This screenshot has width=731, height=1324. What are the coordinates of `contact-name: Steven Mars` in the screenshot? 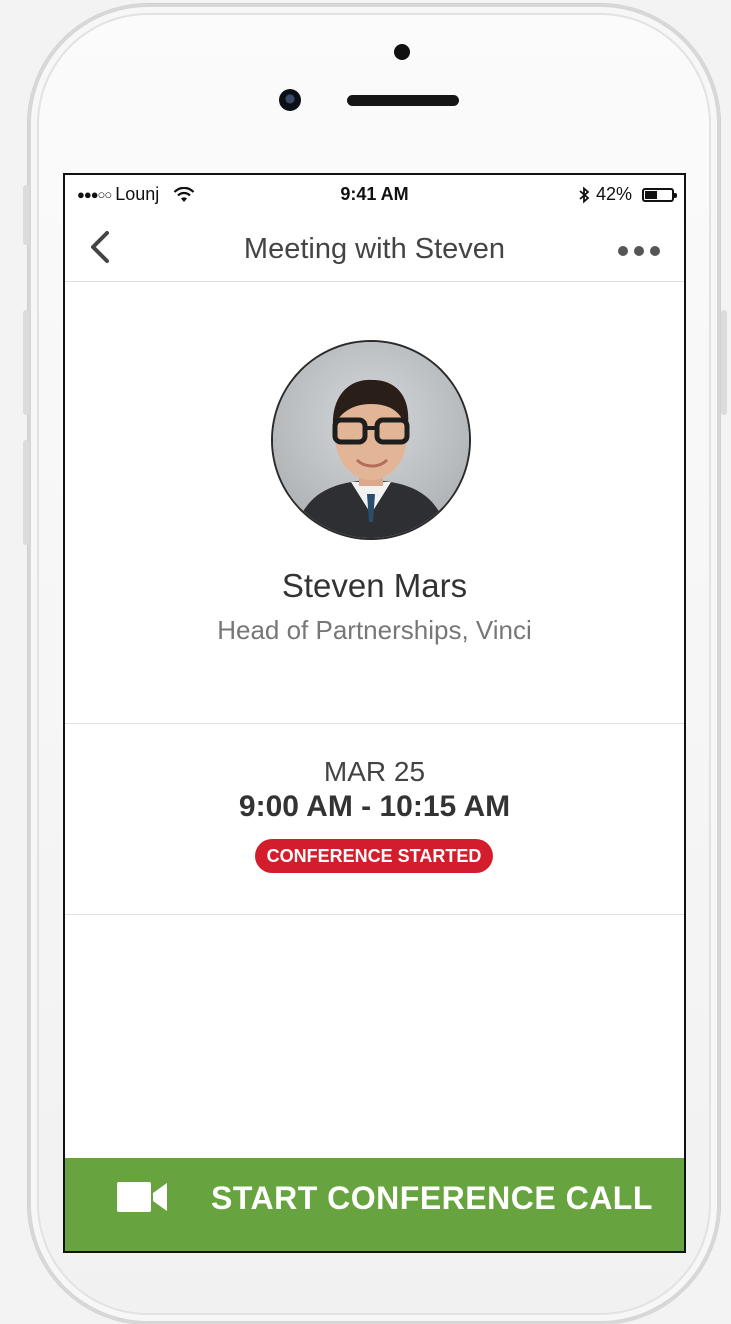 It's located at (374, 585).